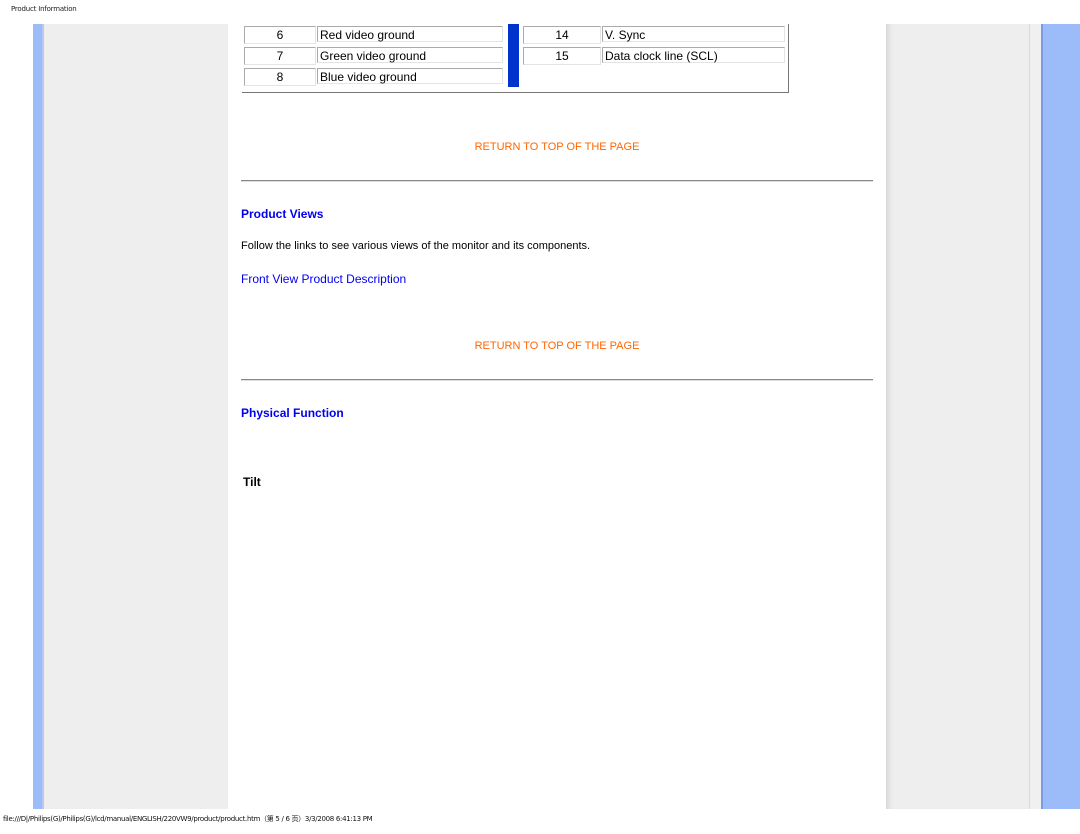 The image size is (1080, 834). I want to click on pin-number: 14, so click(562, 35).